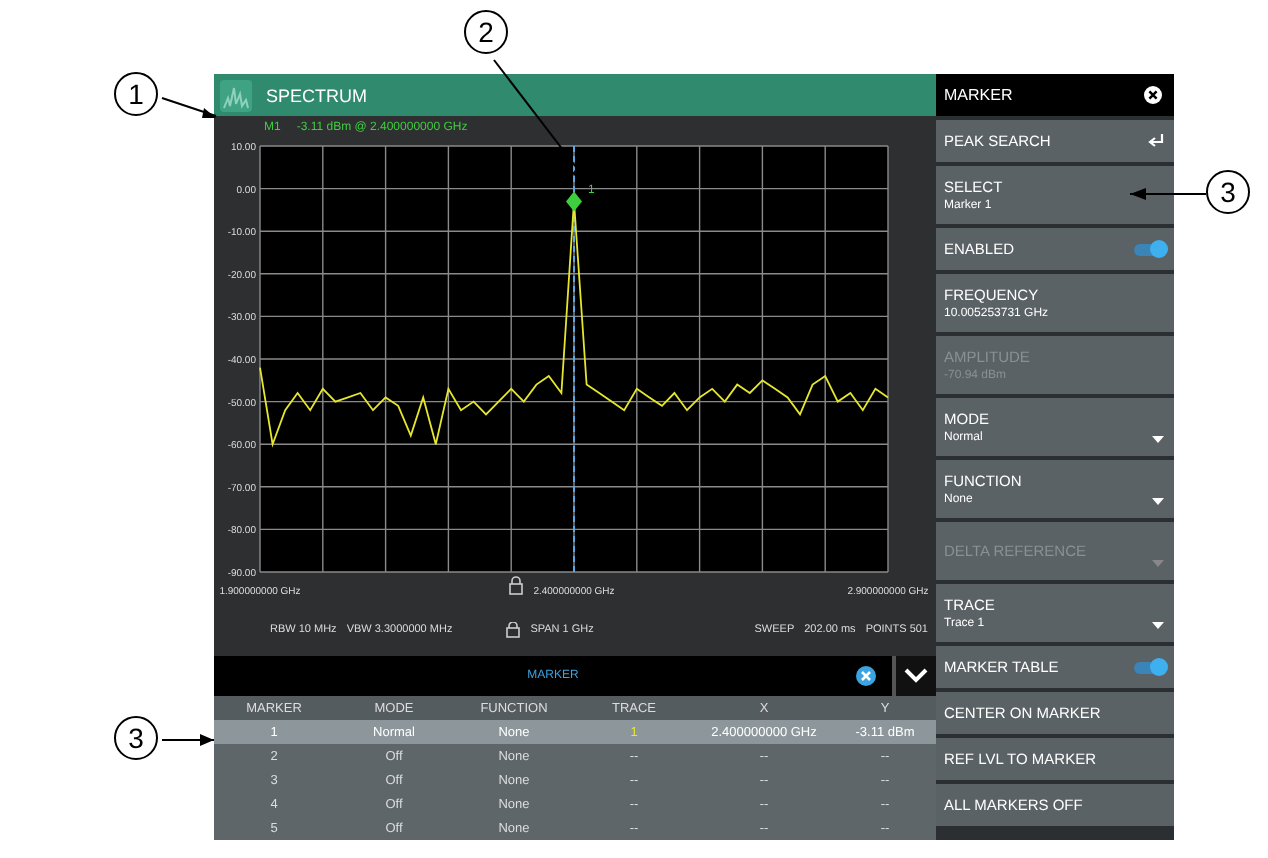  Describe the element at coordinates (486, 32) in the screenshot. I see `callout-number: 2` at that location.